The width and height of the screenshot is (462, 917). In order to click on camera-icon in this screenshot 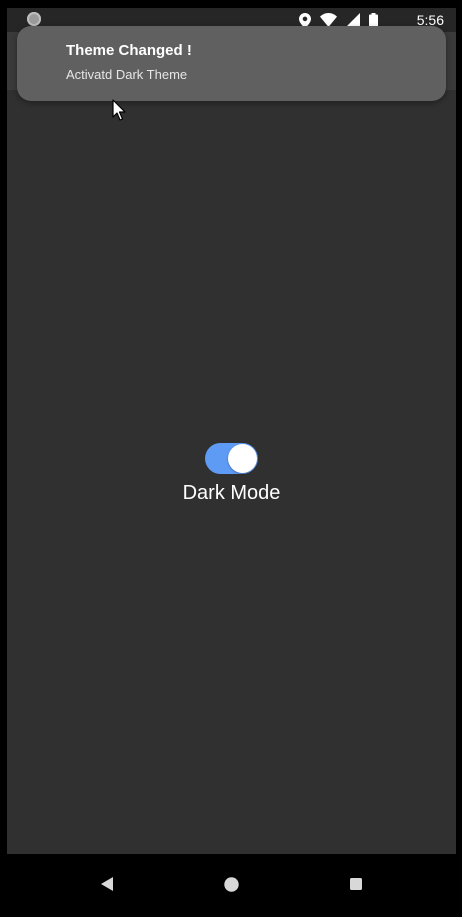, I will do `click(34, 19)`.